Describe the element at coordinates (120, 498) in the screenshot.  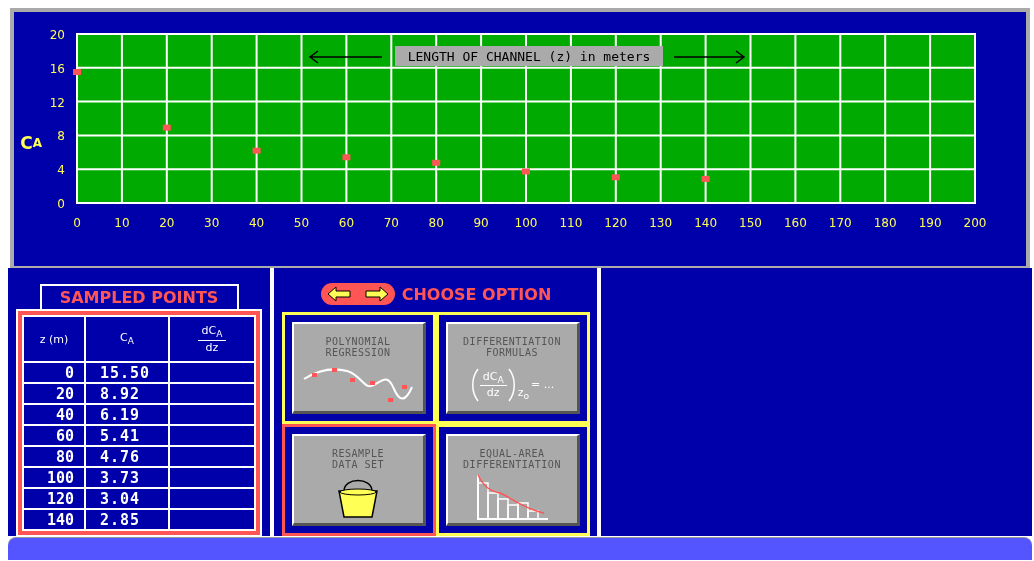
I see `table-cell-text: 3.04` at that location.